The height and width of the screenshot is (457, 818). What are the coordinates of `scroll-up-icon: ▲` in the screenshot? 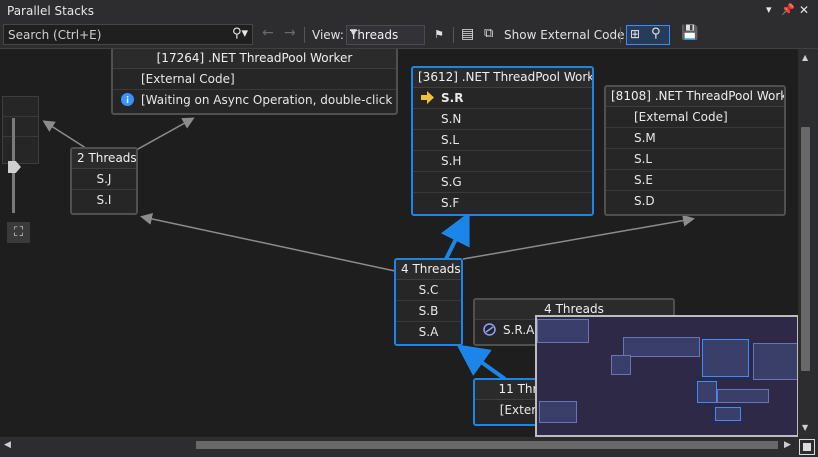 It's located at (805, 57).